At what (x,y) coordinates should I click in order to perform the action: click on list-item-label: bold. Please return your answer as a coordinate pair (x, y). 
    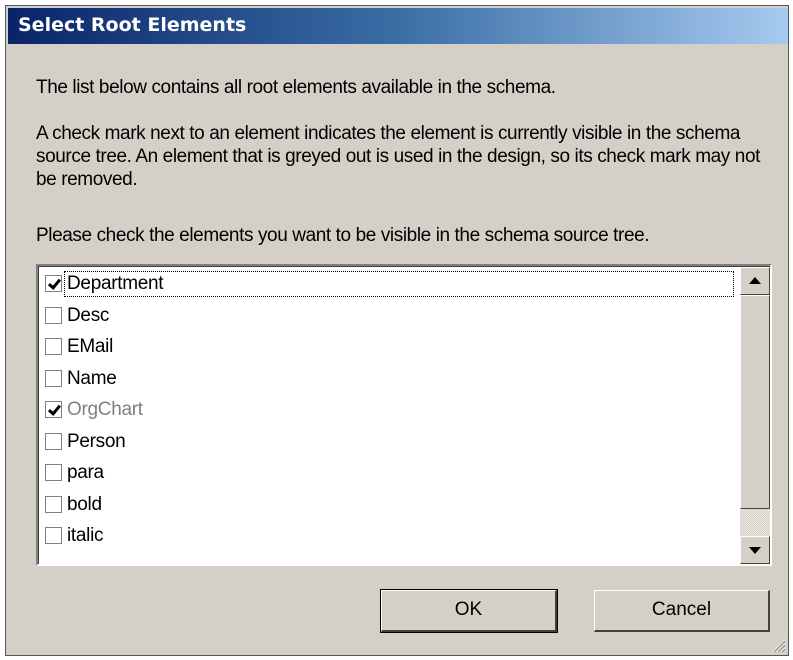
    Looking at the image, I should click on (84, 504).